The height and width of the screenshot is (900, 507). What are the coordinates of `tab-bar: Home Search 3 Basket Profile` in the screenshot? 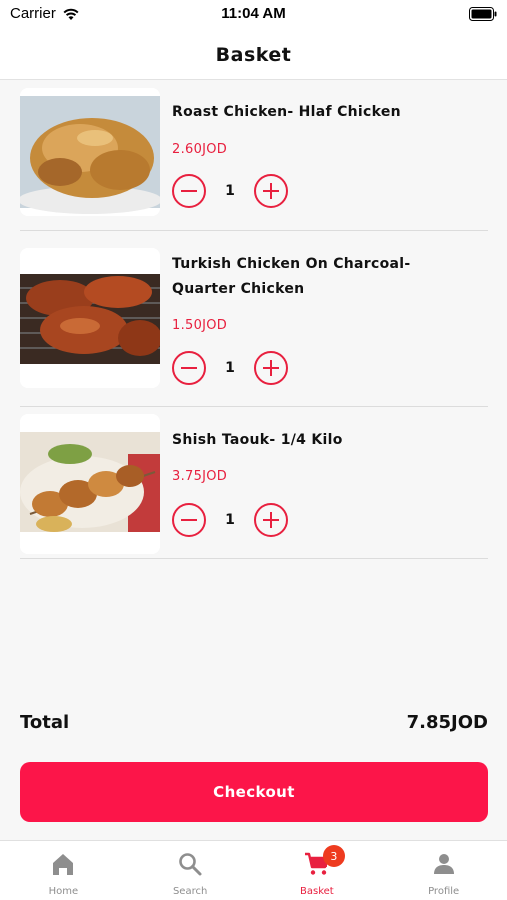 It's located at (253, 870).